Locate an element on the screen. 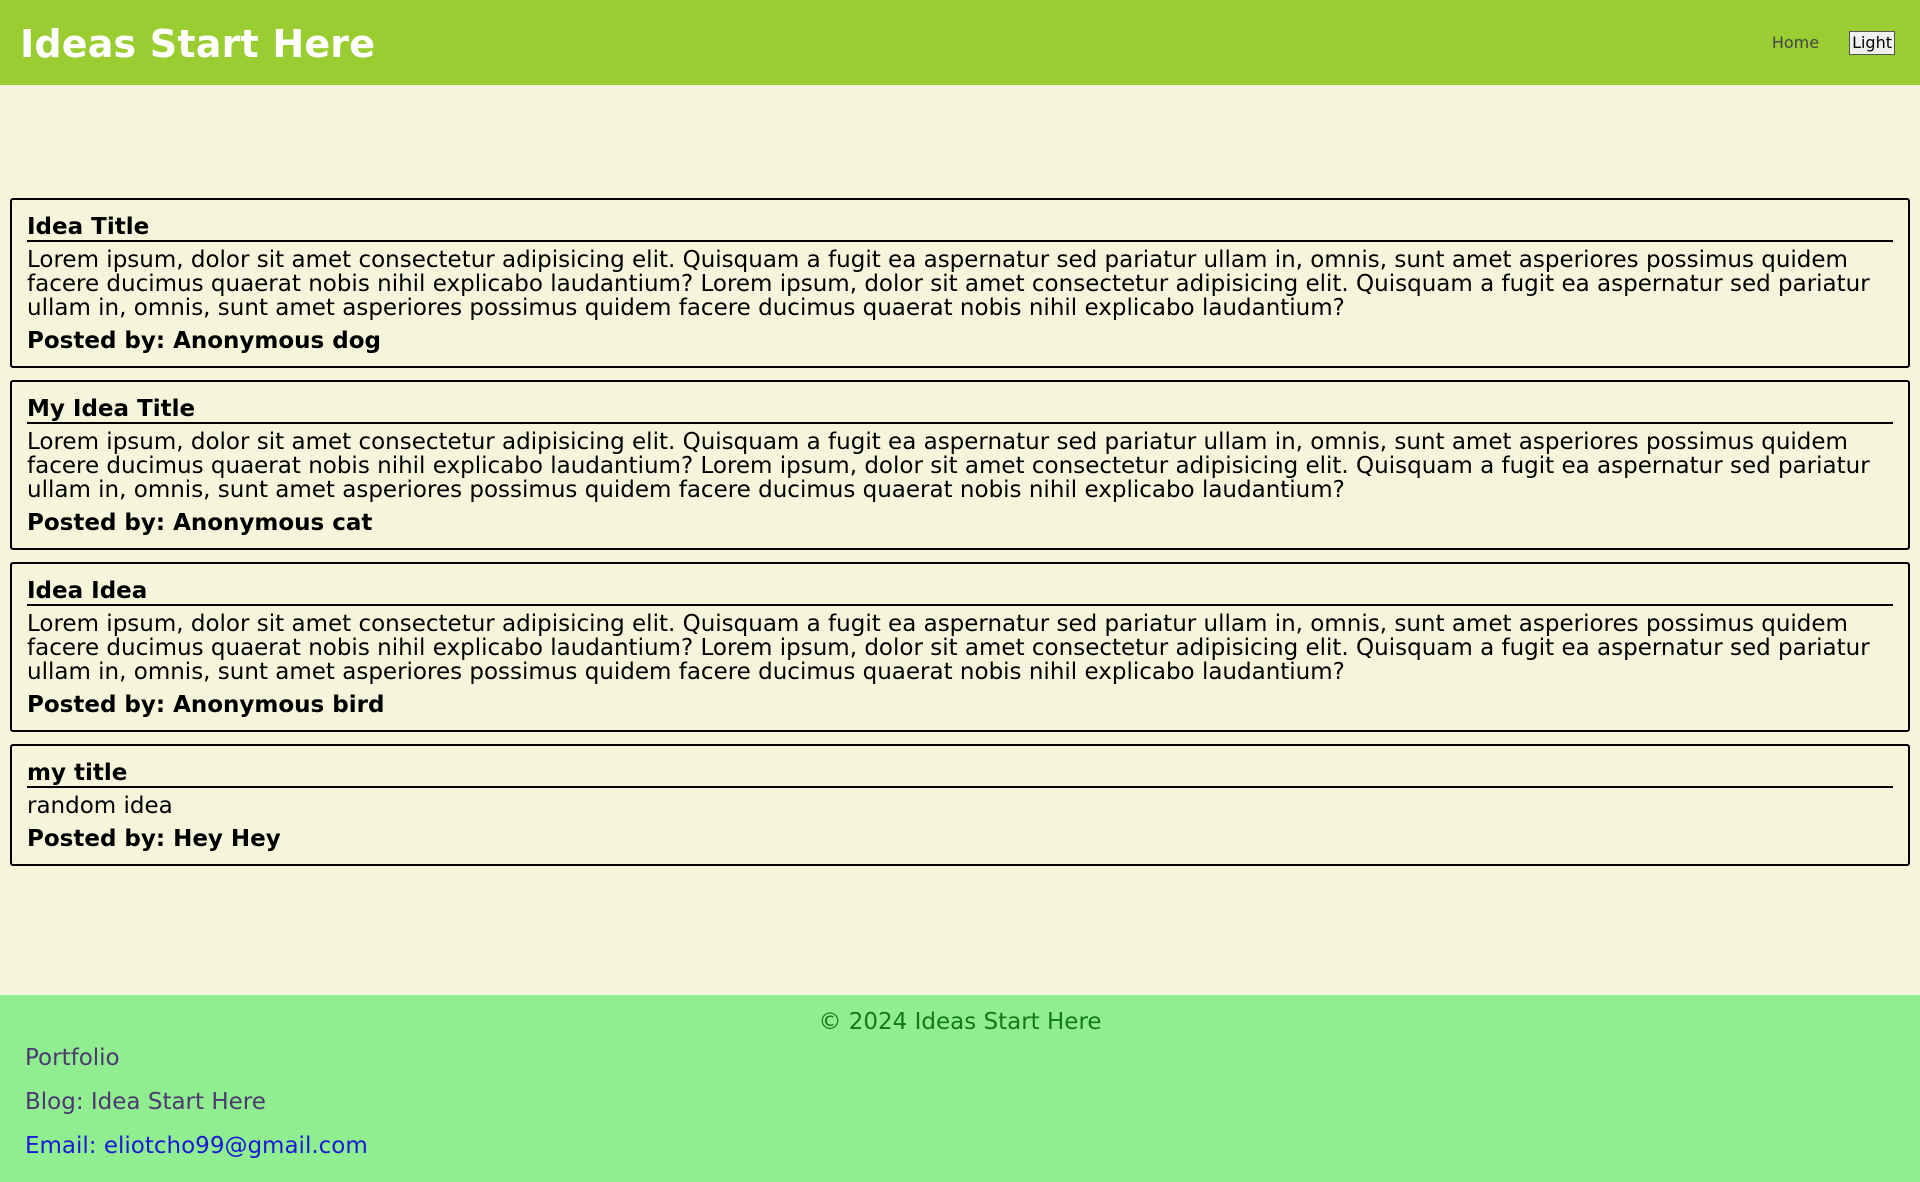  idea-author: Posted by: Anonymous cat is located at coordinates (200, 523).